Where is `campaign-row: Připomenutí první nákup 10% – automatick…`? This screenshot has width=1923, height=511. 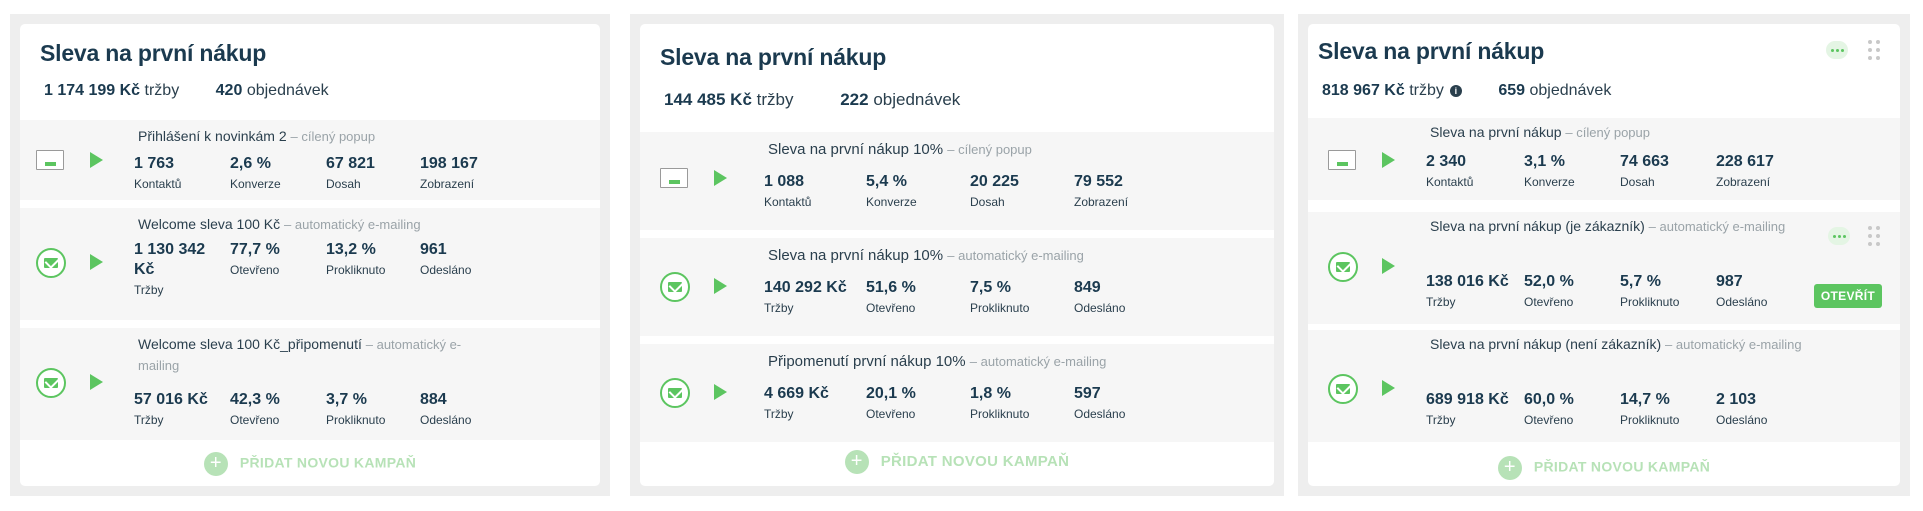
campaign-row: Připomenutí první nákup 10% – automatick… is located at coordinates (957, 393).